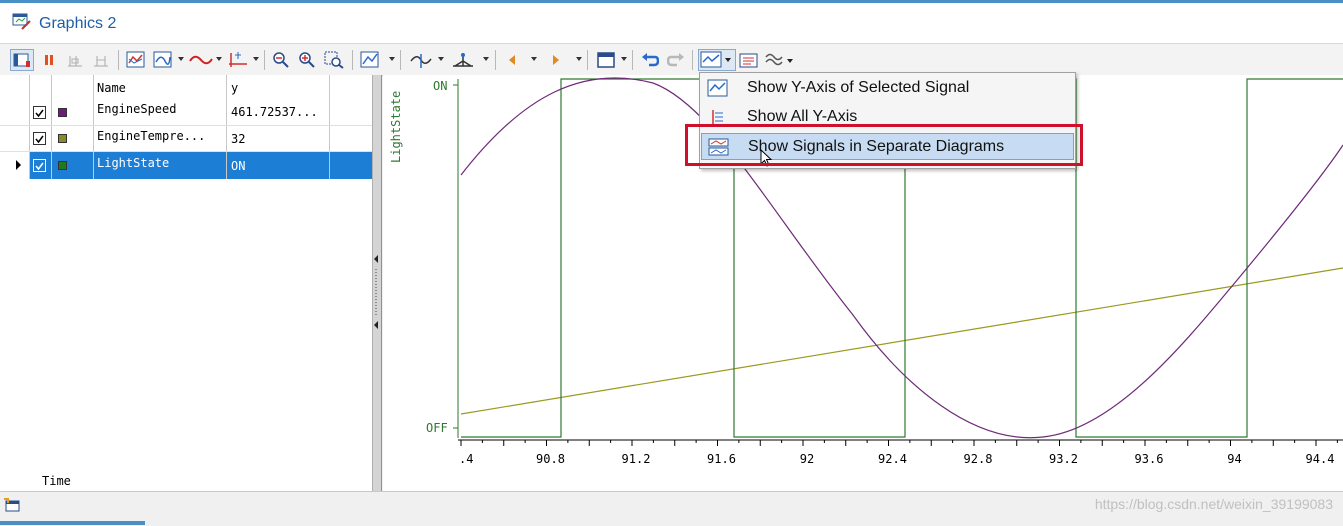 This screenshot has height=526, width=1343. I want to click on graphics-window-icon, so click(22, 22).